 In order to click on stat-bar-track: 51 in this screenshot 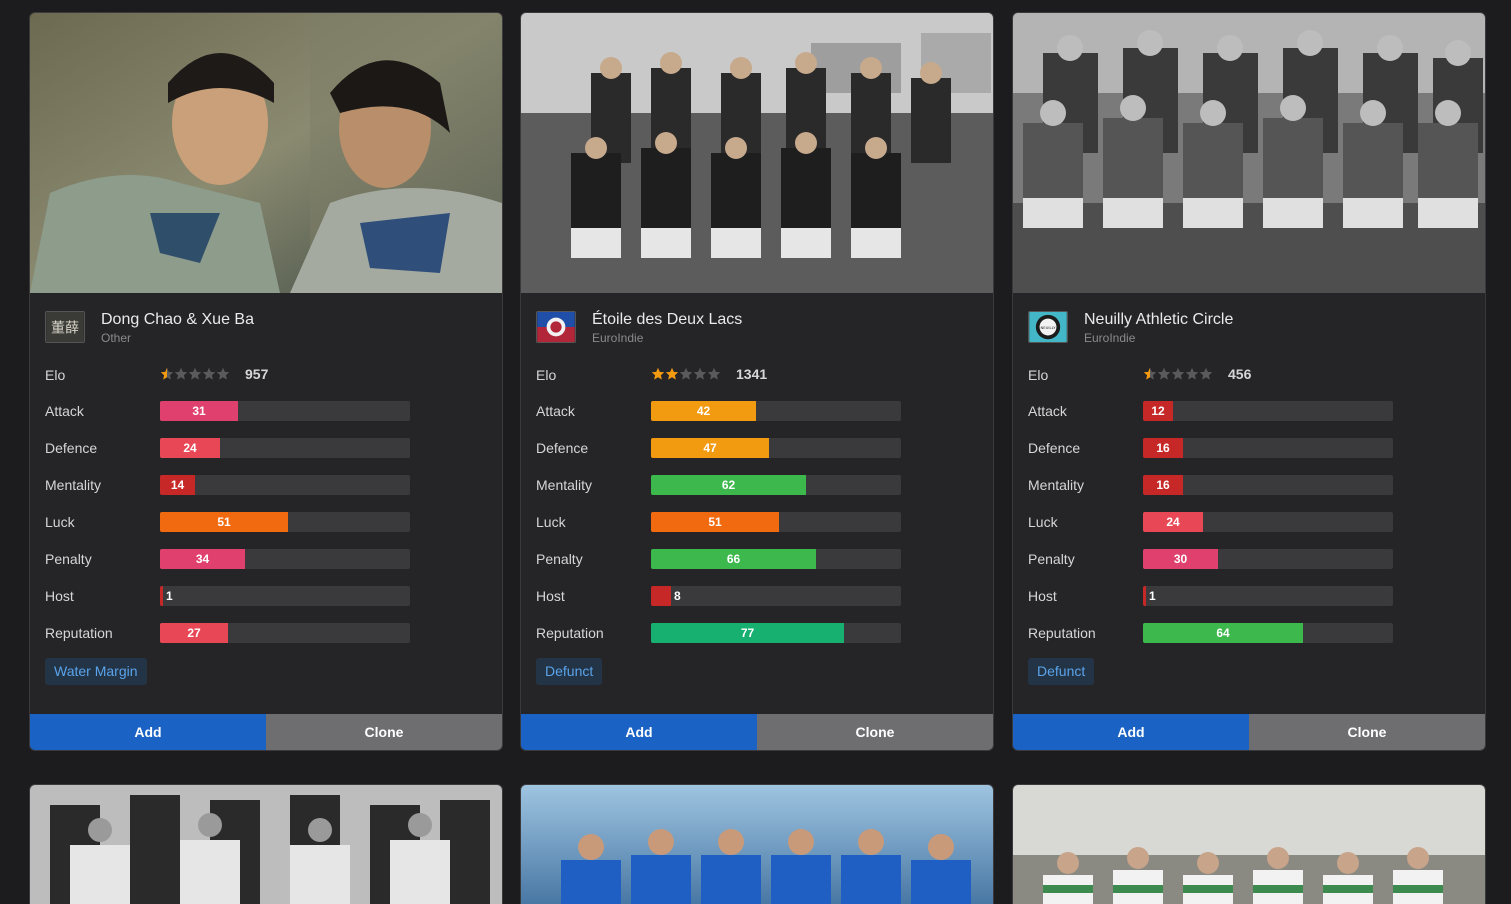, I will do `click(776, 522)`.